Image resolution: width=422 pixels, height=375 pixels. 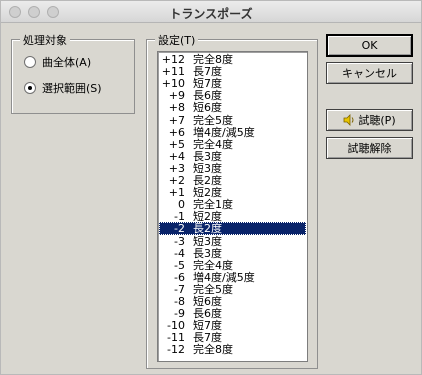 What do you see at coordinates (45, 40) in the screenshot?
I see `processing-target-label: 処理対象` at bounding box center [45, 40].